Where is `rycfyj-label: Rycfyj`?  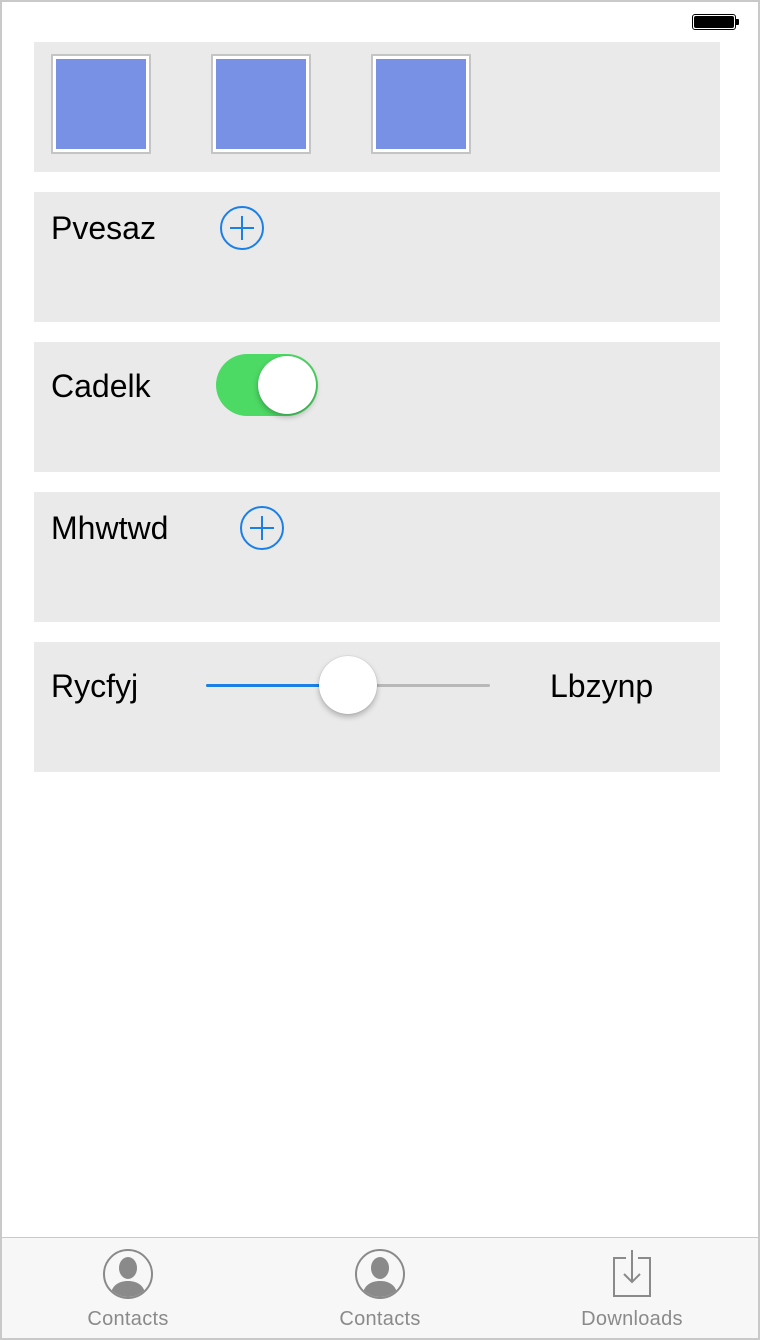
rycfyj-label: Rycfyj is located at coordinates (95, 686).